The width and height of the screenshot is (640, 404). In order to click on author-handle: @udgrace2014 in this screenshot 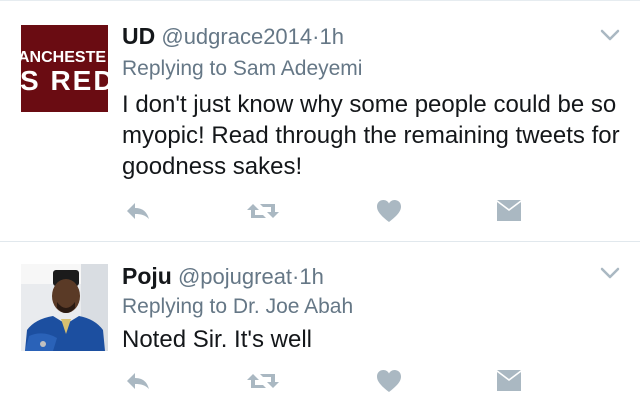, I will do `click(236, 36)`.